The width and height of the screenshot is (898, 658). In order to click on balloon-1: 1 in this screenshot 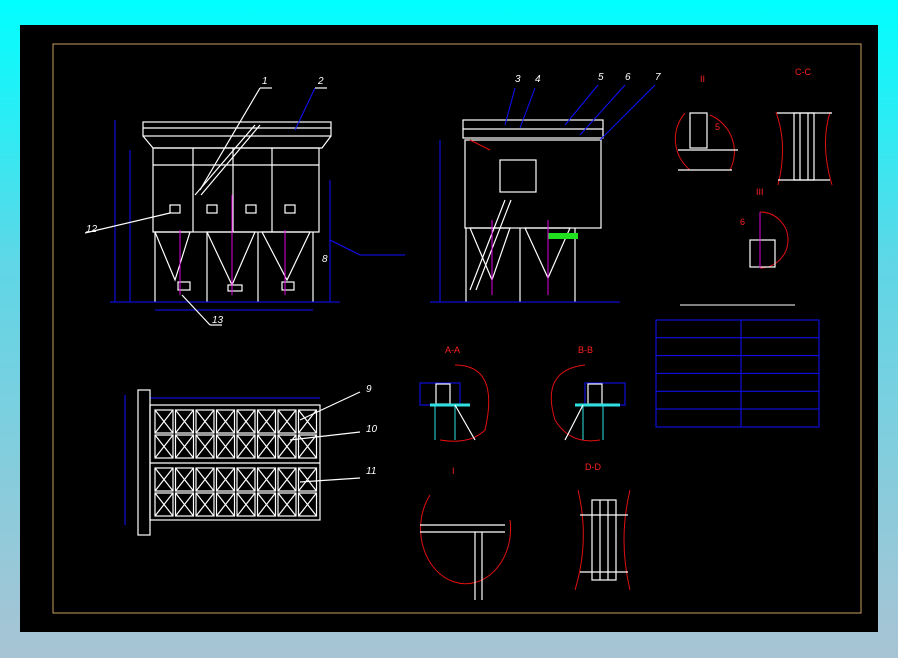, I will do `click(265, 81)`.